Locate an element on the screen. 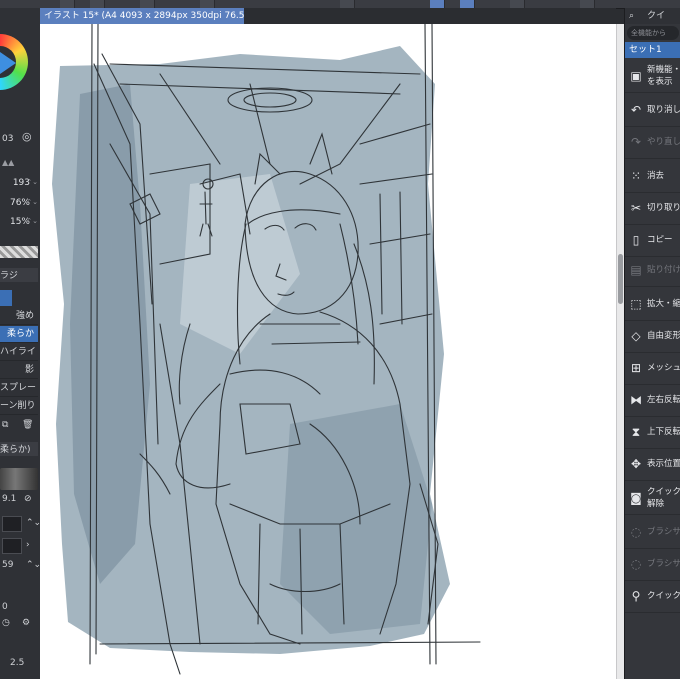  command-label: 表示位置 is located at coordinates (663, 464).